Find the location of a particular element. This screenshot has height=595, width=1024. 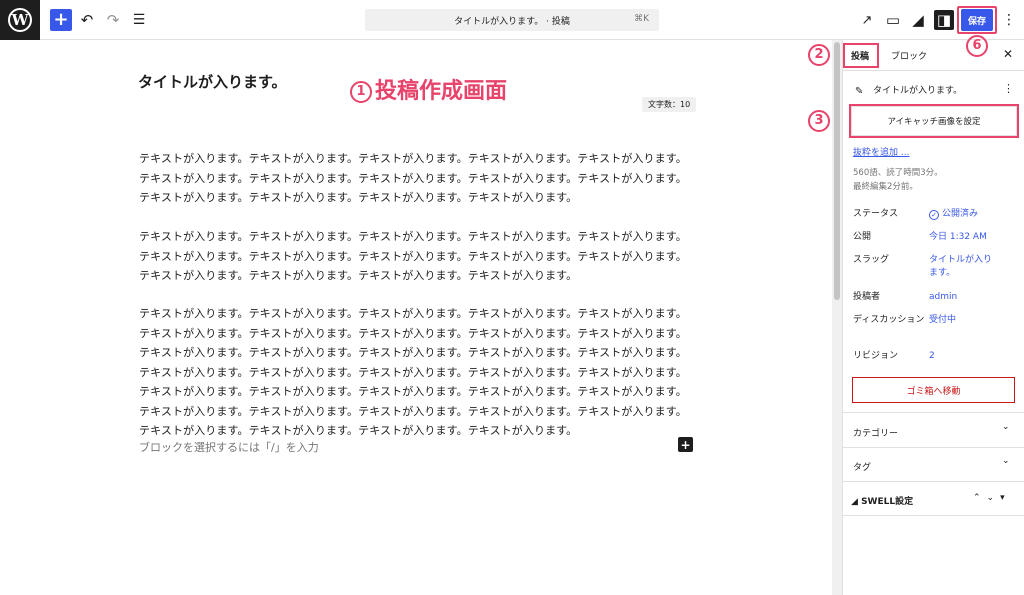

inline-add-block-button: + is located at coordinates (685, 444).